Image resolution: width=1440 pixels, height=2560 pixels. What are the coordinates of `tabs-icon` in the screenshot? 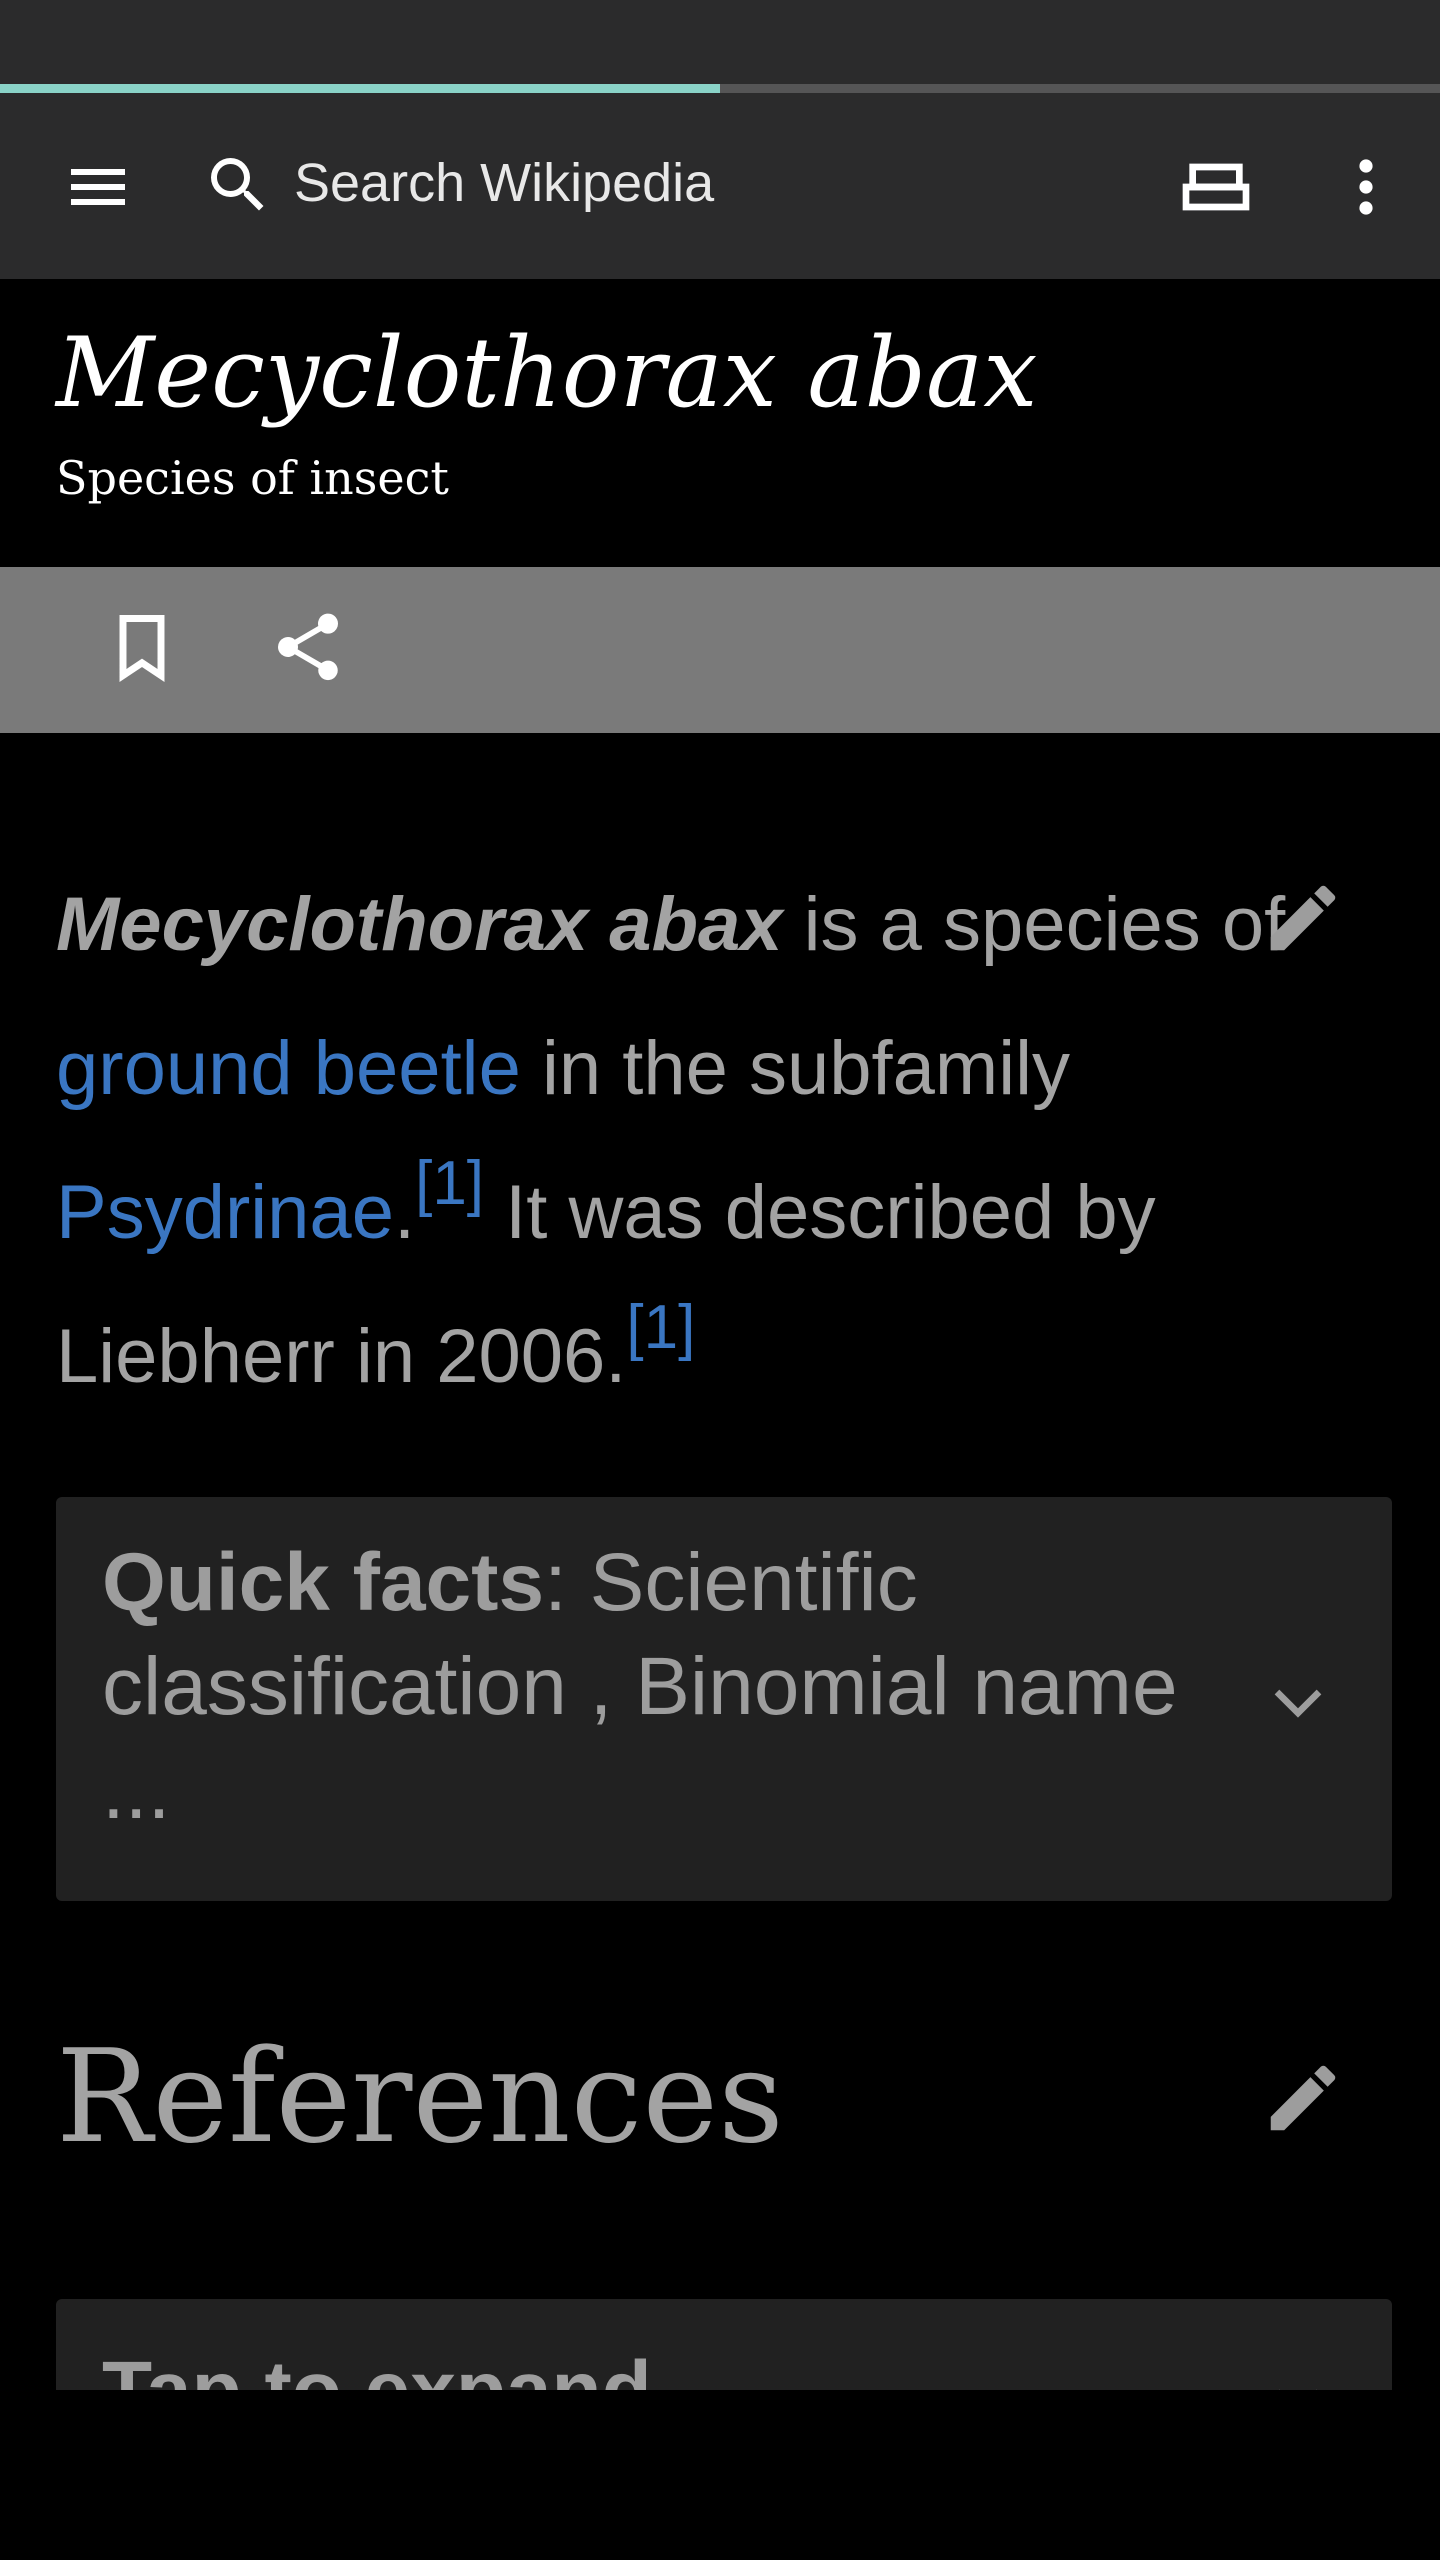 It's located at (1216, 187).